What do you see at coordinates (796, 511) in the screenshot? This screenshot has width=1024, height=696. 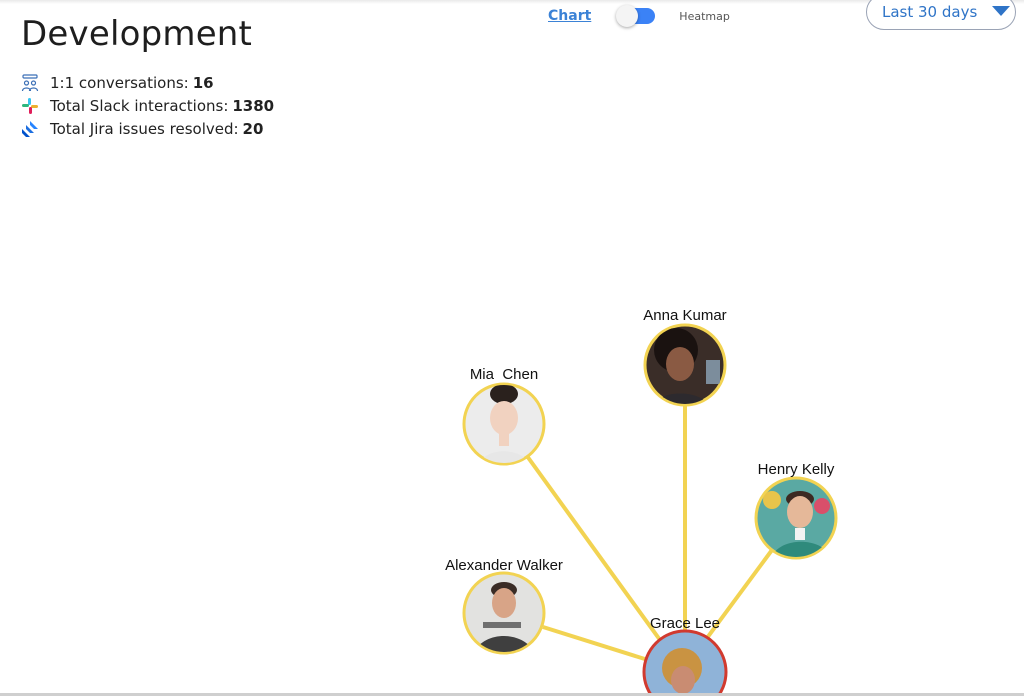 I see `node-henry-kelly: Henry Kelly` at bounding box center [796, 511].